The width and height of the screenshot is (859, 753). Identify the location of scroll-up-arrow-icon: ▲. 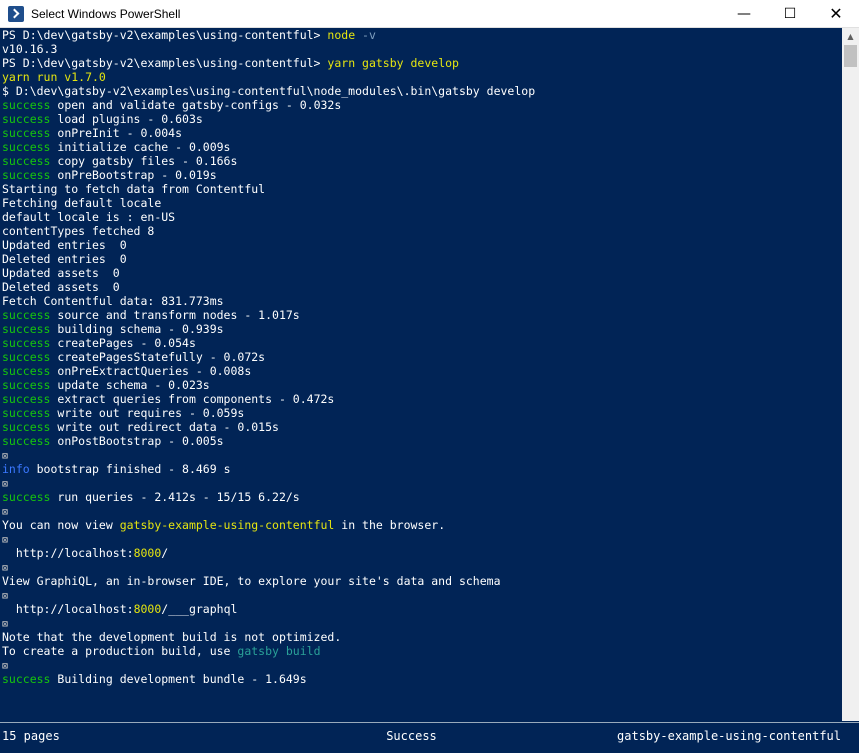
(850, 36).